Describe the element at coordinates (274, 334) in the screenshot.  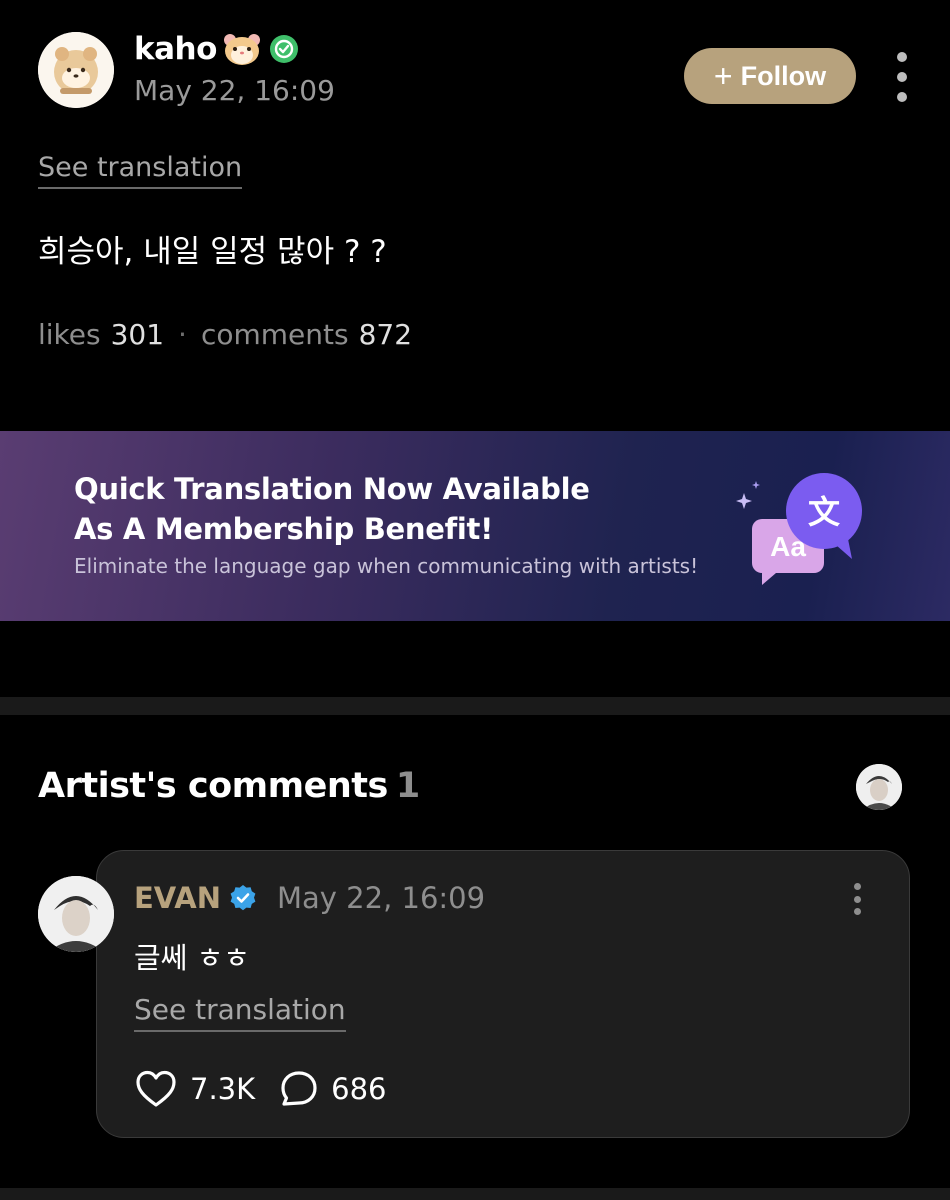
I see `comments-label: comments` at that location.